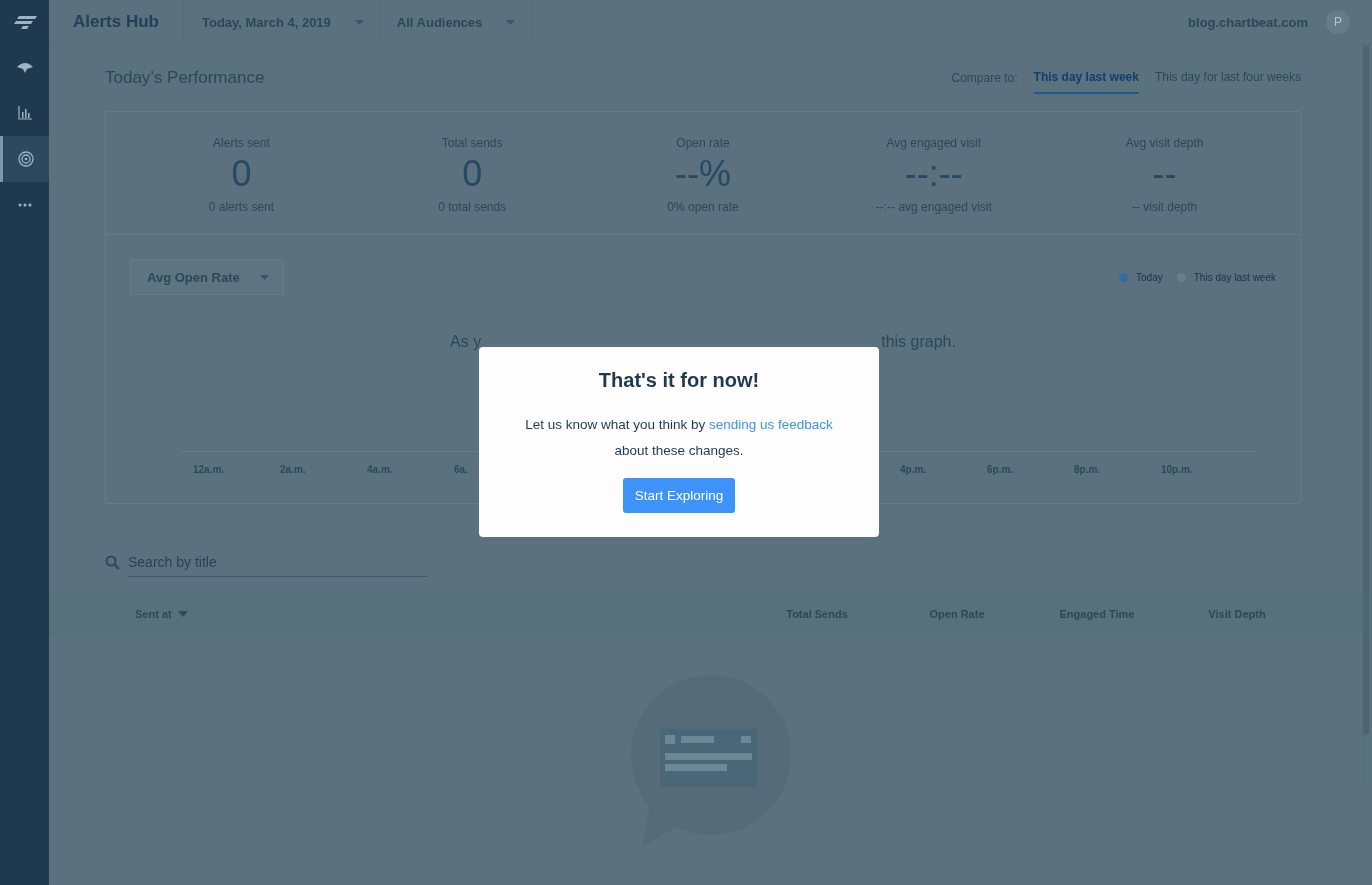  What do you see at coordinates (703, 174) in the screenshot?
I see `stat-value: --%` at bounding box center [703, 174].